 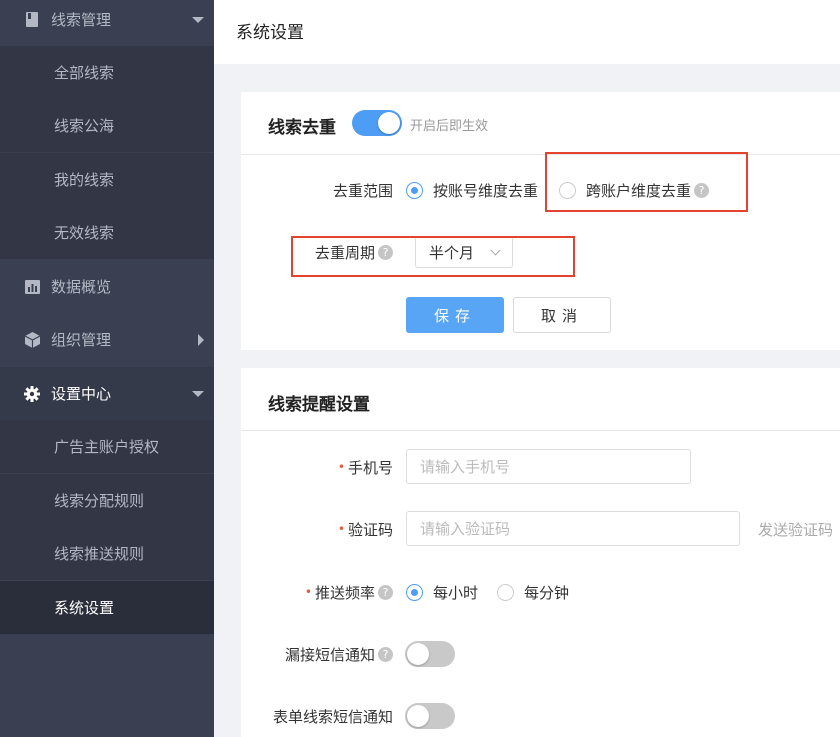 I want to click on sidebar-item-lead-push-rules: 线索推送规则, so click(x=107, y=553).